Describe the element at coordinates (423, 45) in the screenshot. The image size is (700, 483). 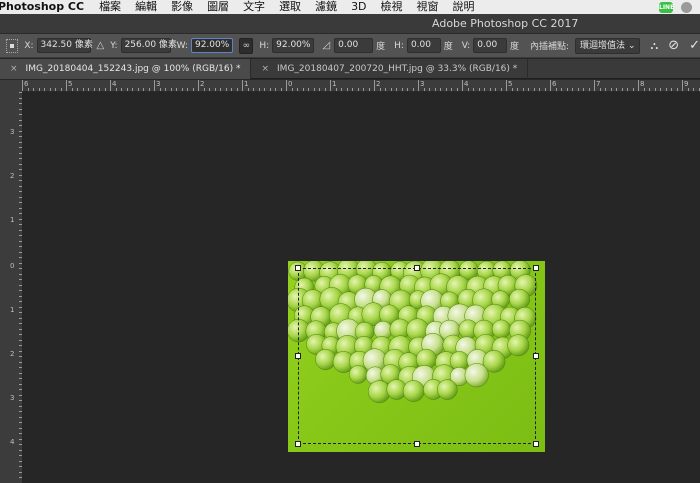
I see `hskew-input: 0.00` at that location.